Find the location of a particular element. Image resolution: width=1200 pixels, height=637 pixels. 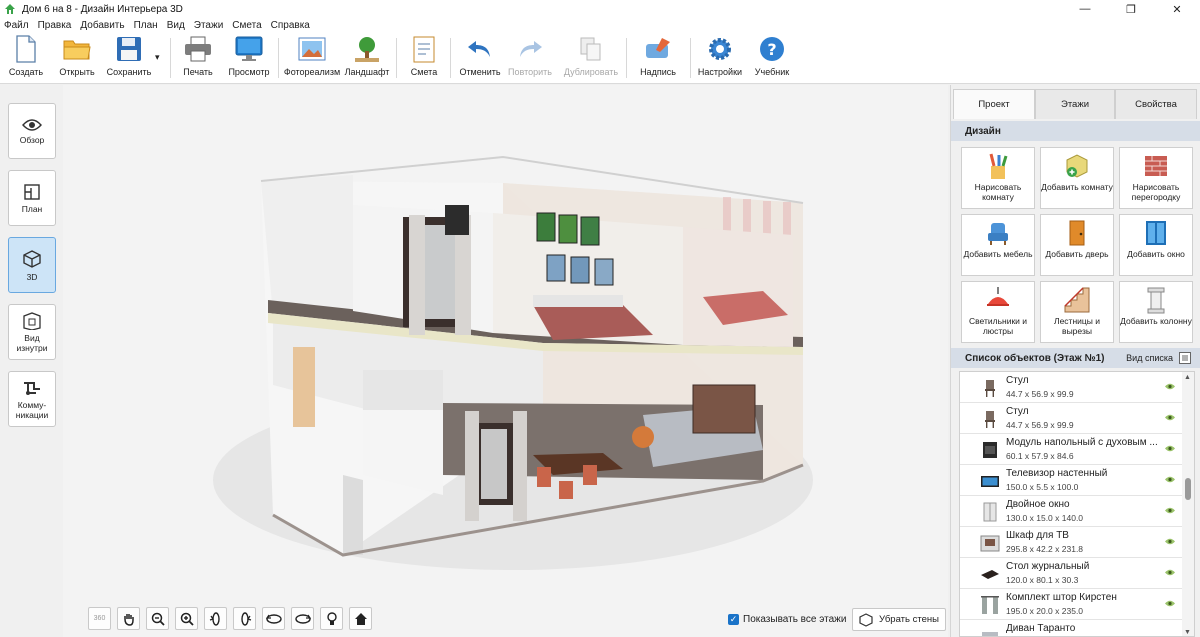

add-window-button: Добавить окно is located at coordinates (1156, 245).